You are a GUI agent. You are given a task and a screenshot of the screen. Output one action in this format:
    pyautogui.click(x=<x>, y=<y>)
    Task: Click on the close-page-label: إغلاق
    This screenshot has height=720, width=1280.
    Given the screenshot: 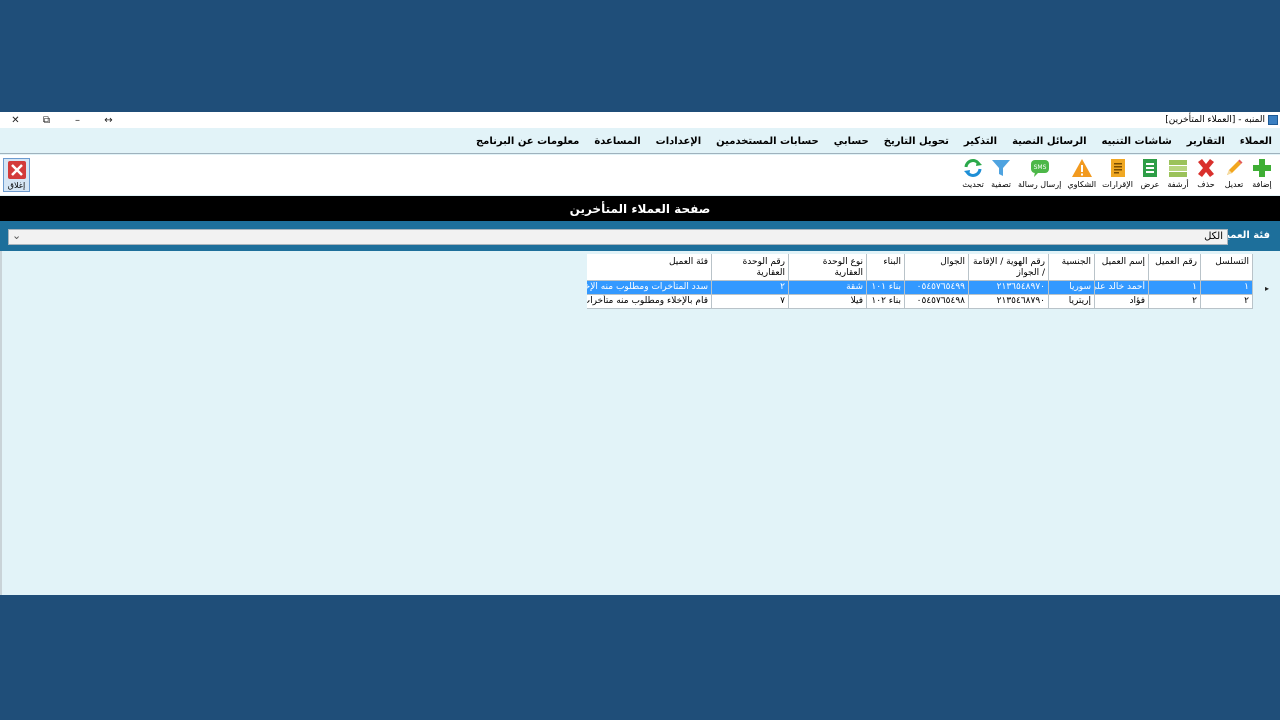 What is the action you would take?
    pyautogui.click(x=16, y=185)
    